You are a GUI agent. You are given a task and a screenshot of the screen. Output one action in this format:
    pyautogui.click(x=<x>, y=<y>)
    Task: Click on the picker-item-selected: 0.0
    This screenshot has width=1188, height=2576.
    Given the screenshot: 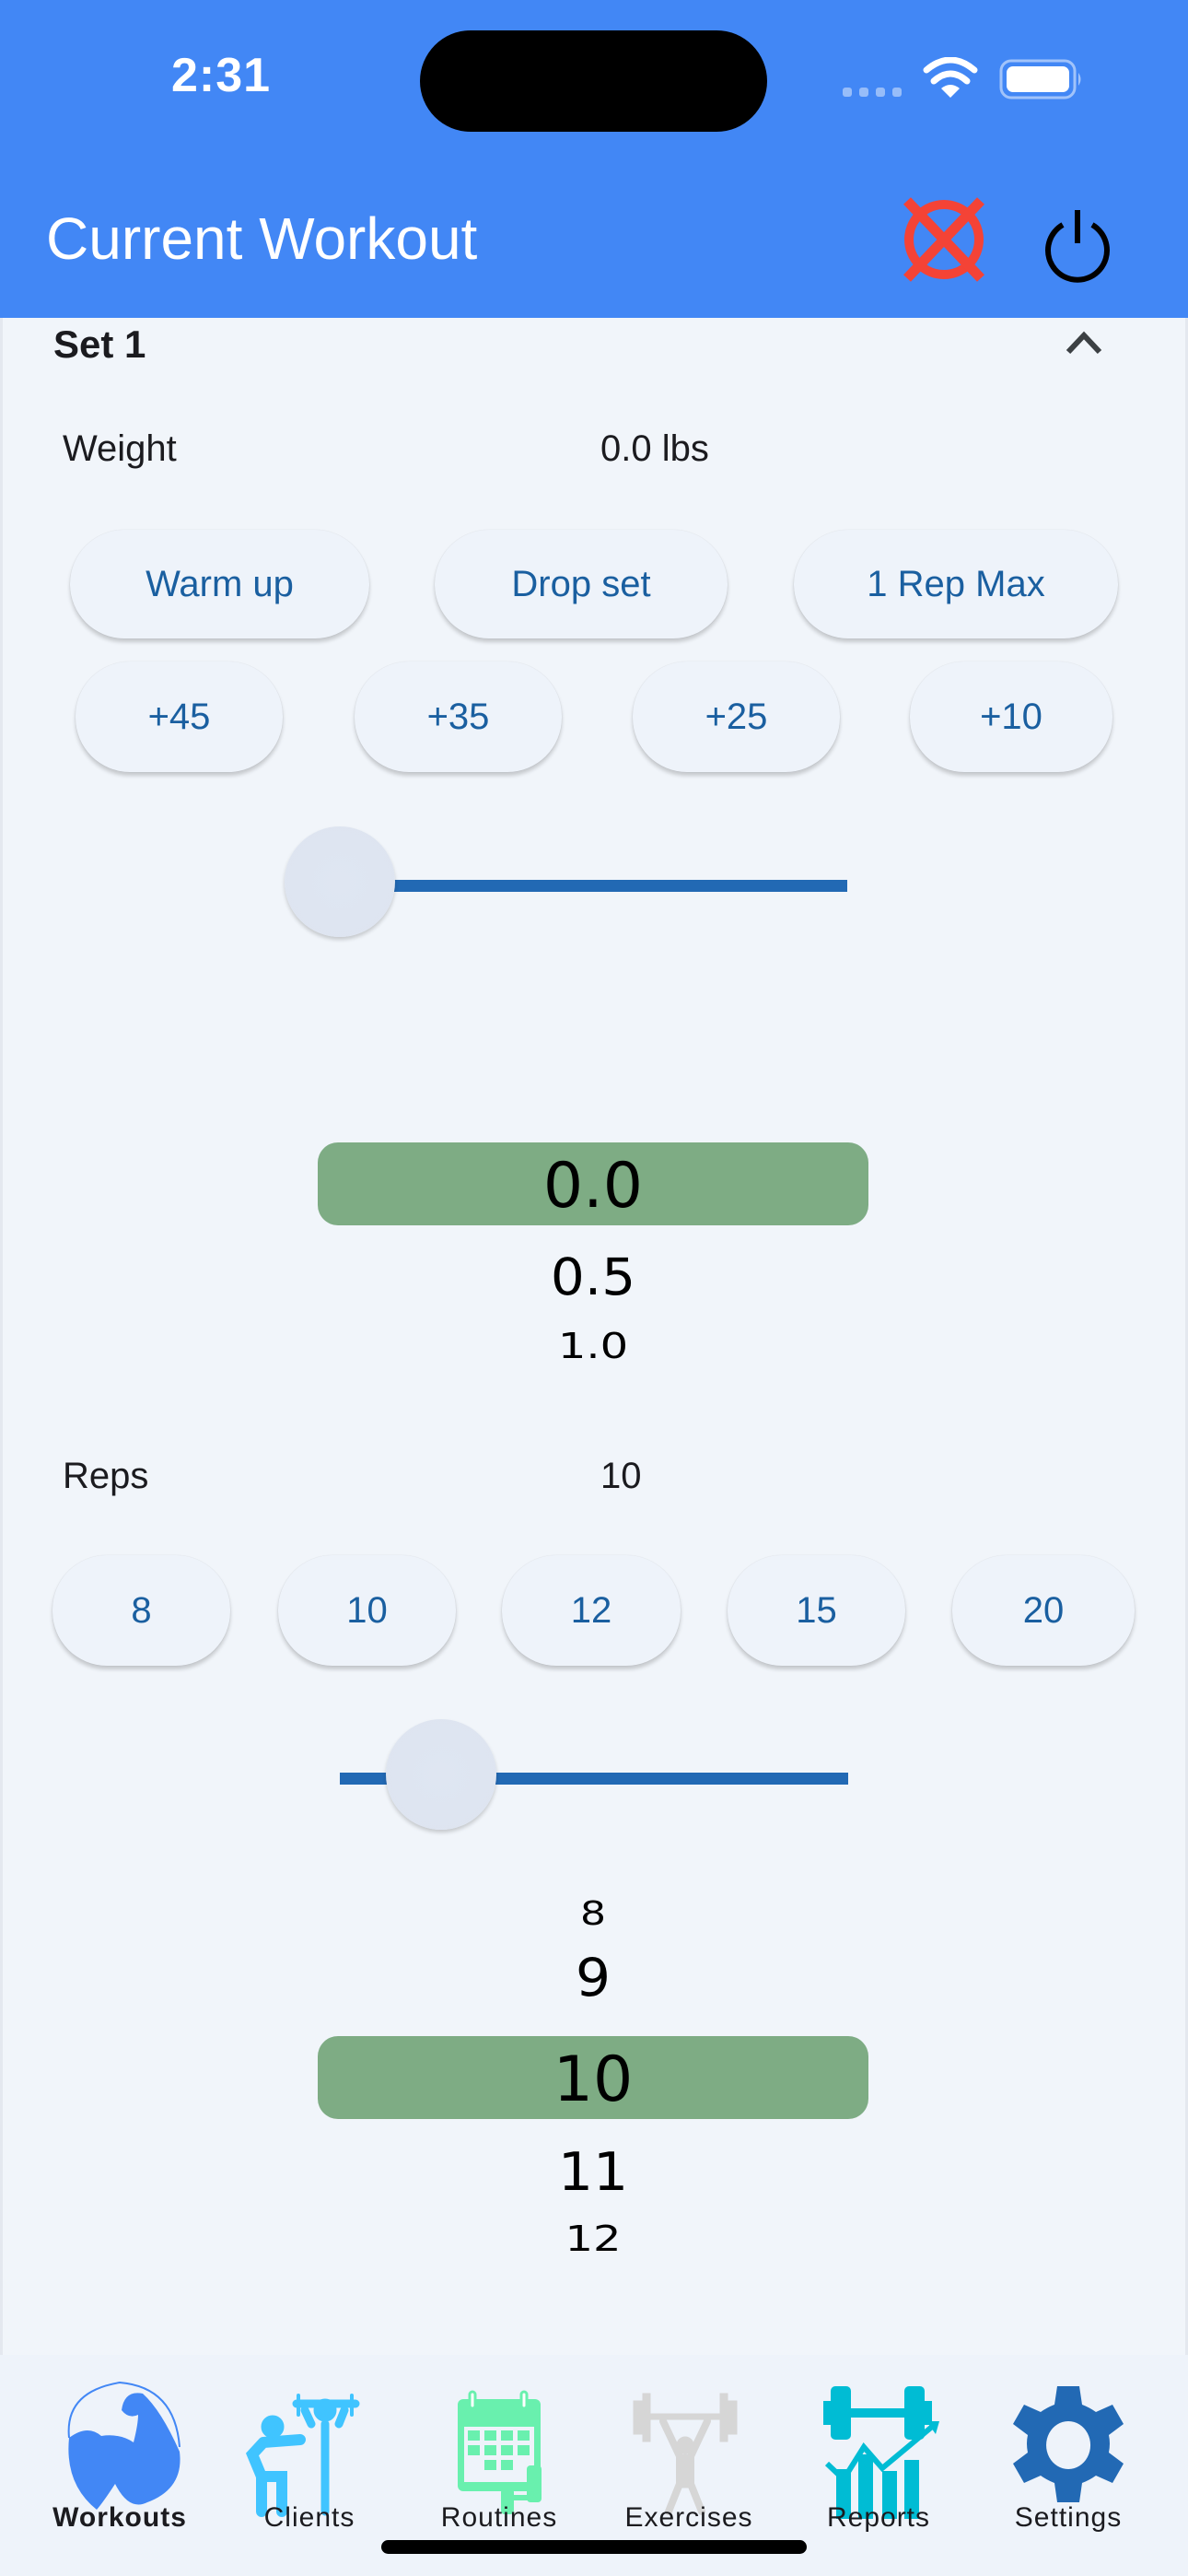 What is the action you would take?
    pyautogui.click(x=593, y=1186)
    